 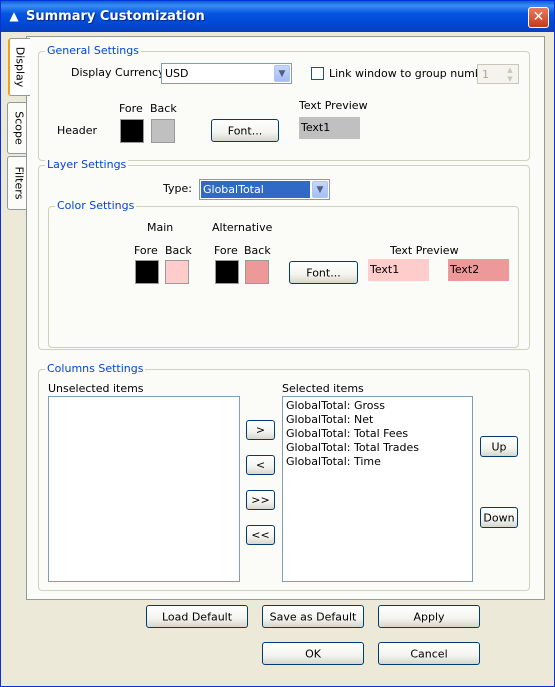 I want to click on tab-display-label: Display, so click(x=20, y=67).